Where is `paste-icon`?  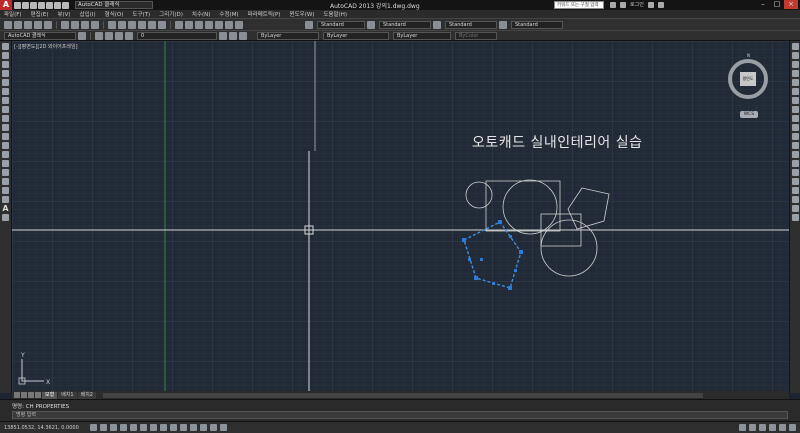
paste-icon is located at coordinates (85, 24).